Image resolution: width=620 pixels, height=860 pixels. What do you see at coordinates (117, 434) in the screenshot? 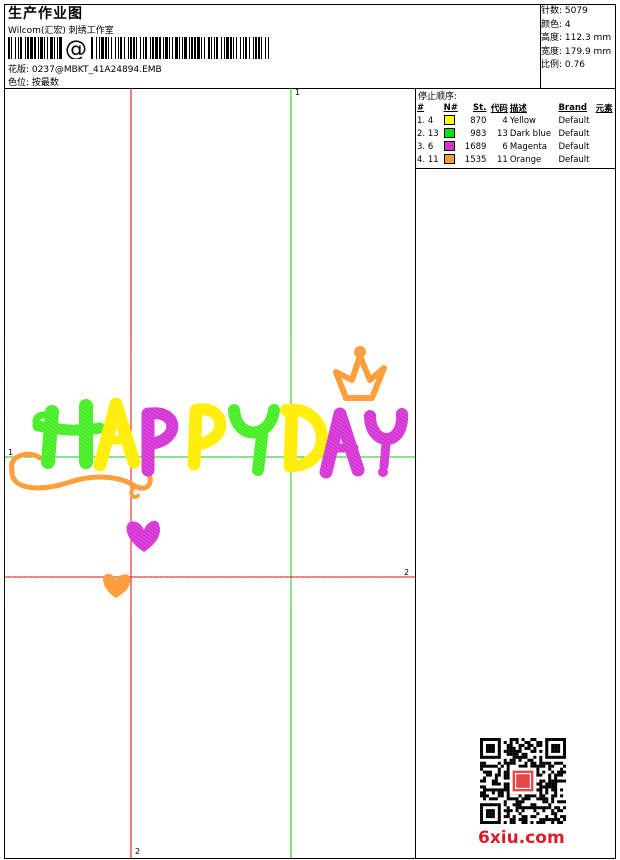
I see `letter-a-first` at bounding box center [117, 434].